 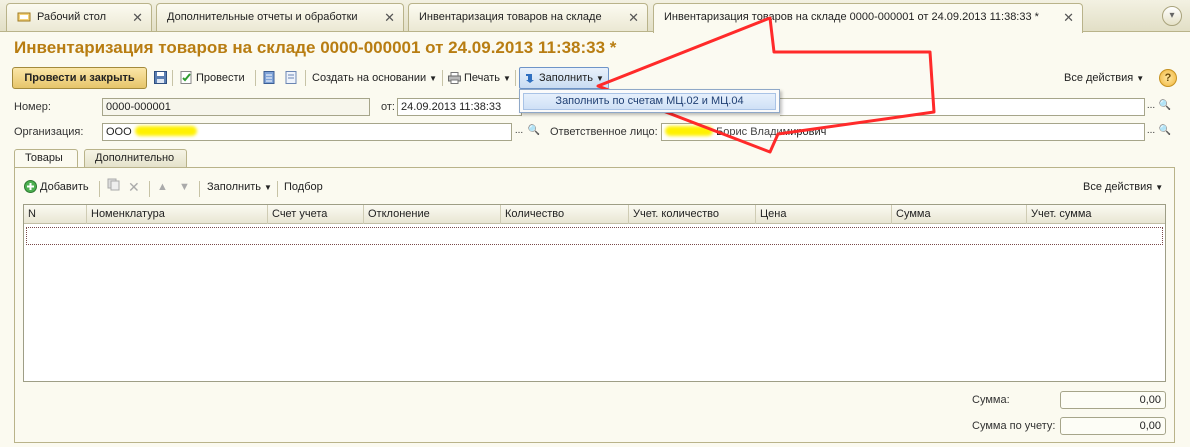 What do you see at coordinates (113, 187) in the screenshot?
I see `copy-row-icon` at bounding box center [113, 187].